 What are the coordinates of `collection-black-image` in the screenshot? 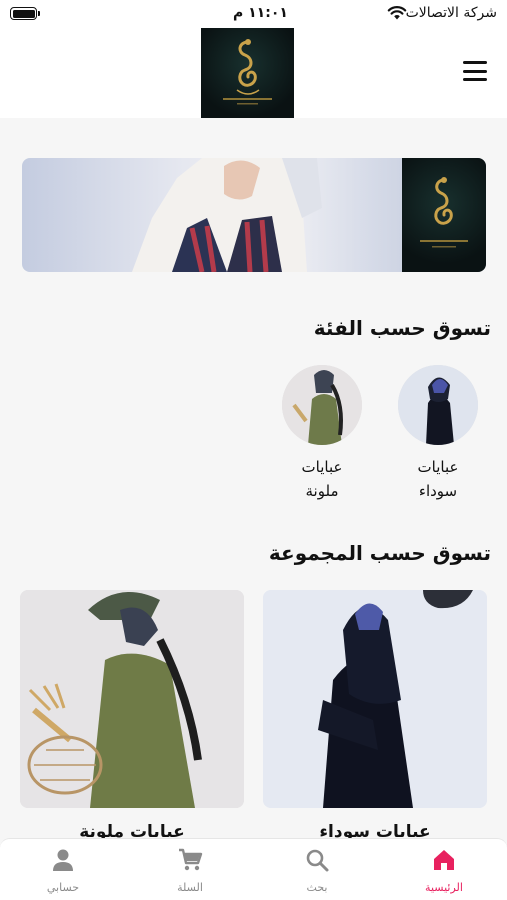 It's located at (375, 699).